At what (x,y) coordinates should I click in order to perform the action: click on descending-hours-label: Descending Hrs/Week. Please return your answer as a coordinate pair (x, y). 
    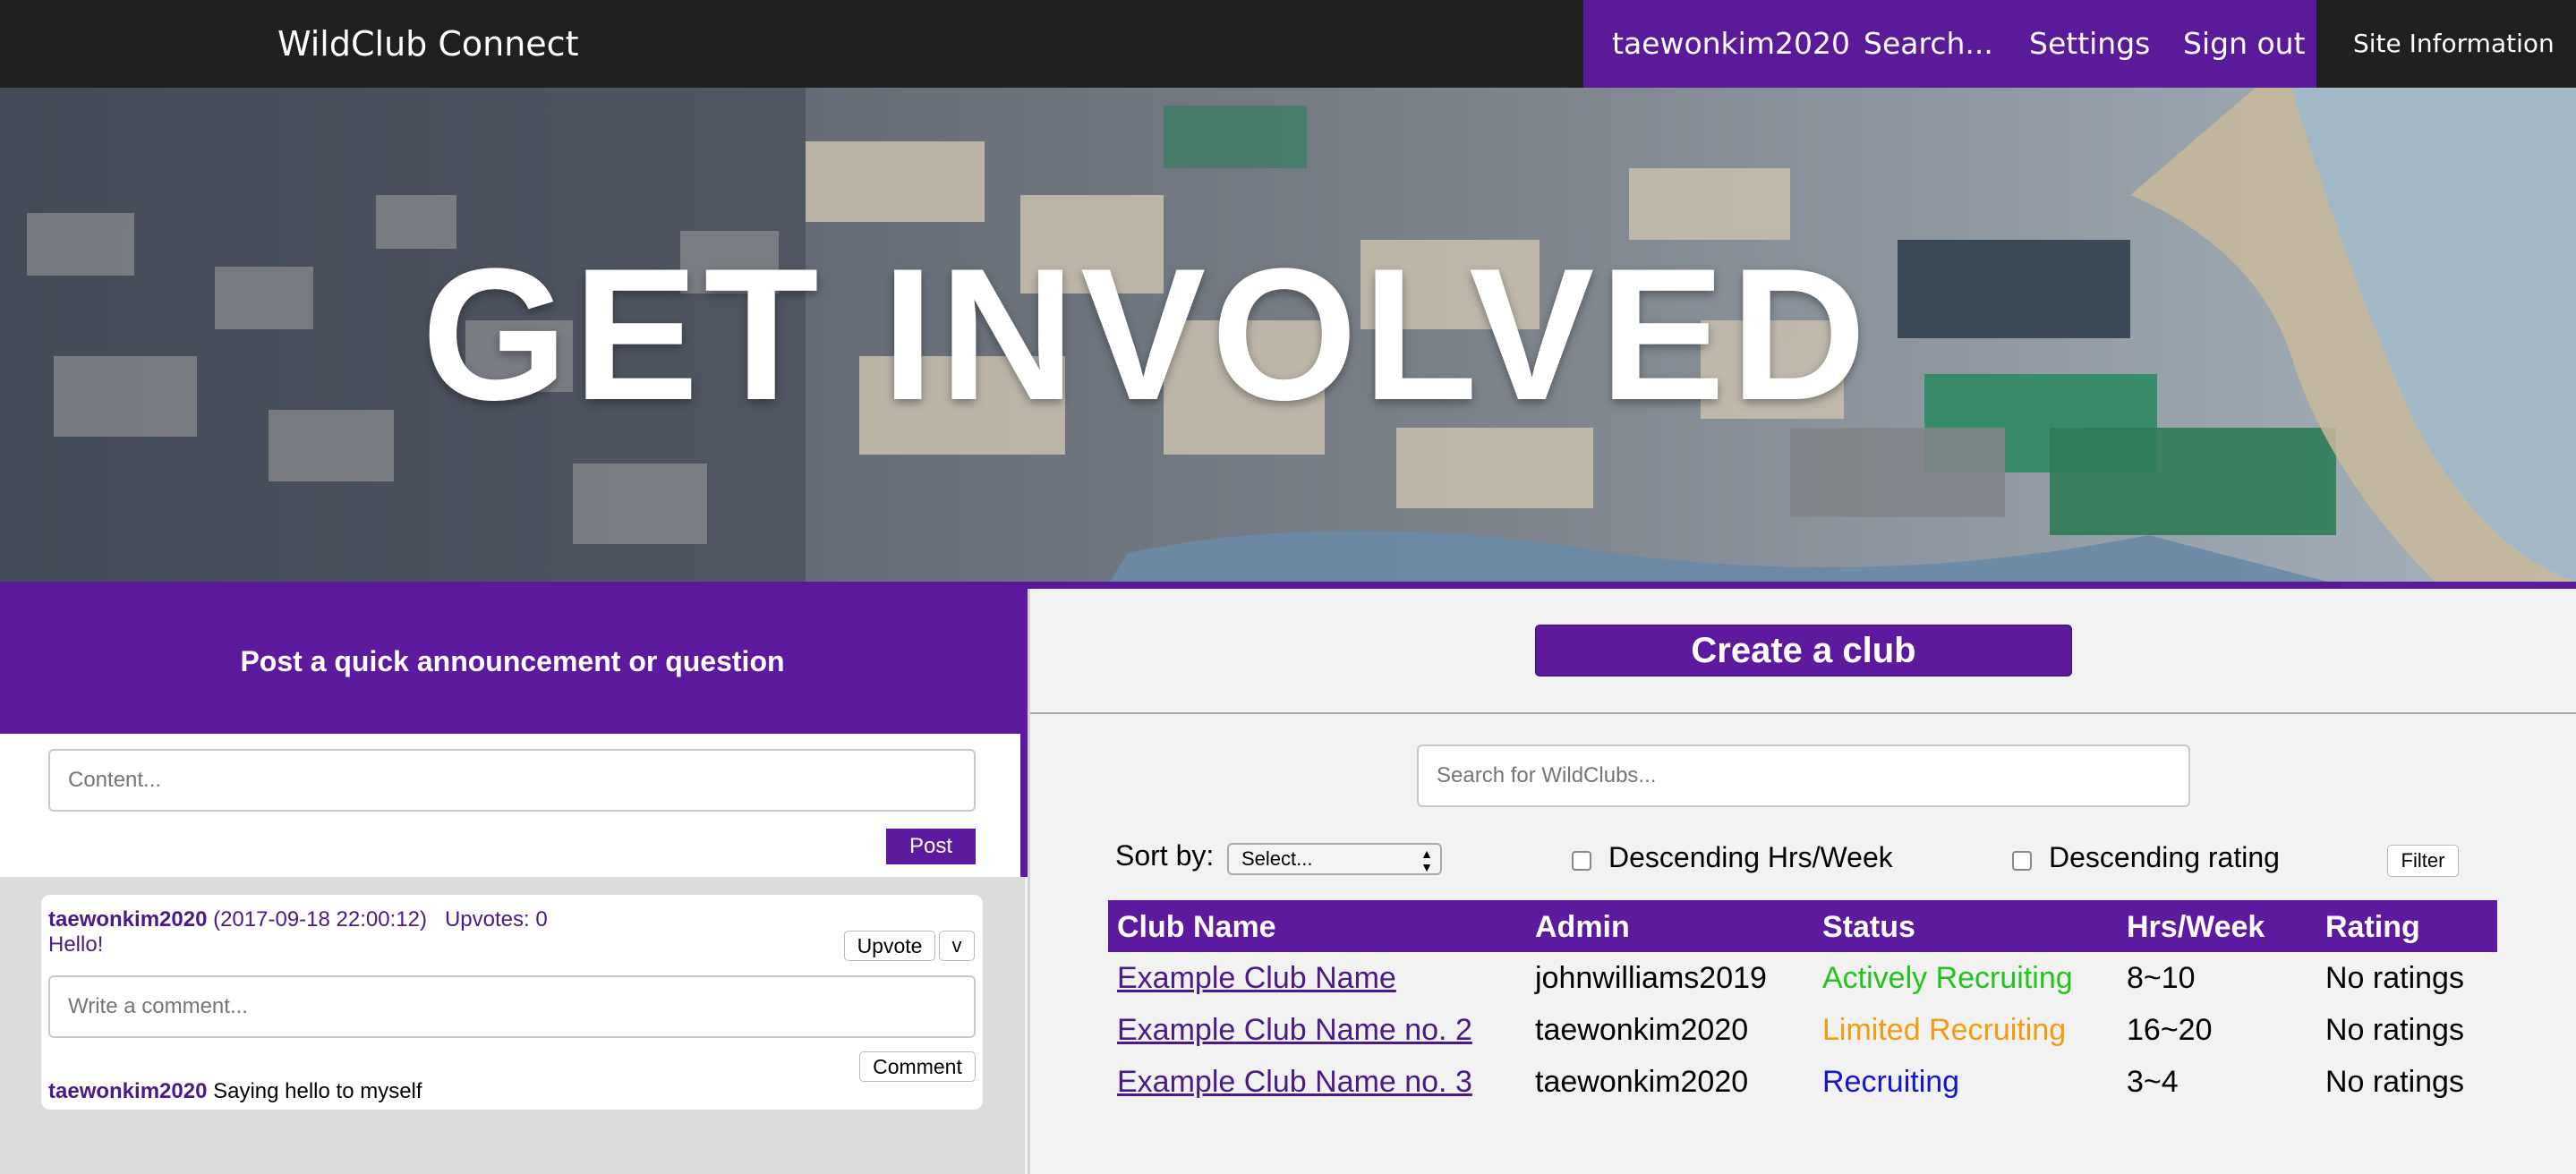
    Looking at the image, I should click on (1750, 857).